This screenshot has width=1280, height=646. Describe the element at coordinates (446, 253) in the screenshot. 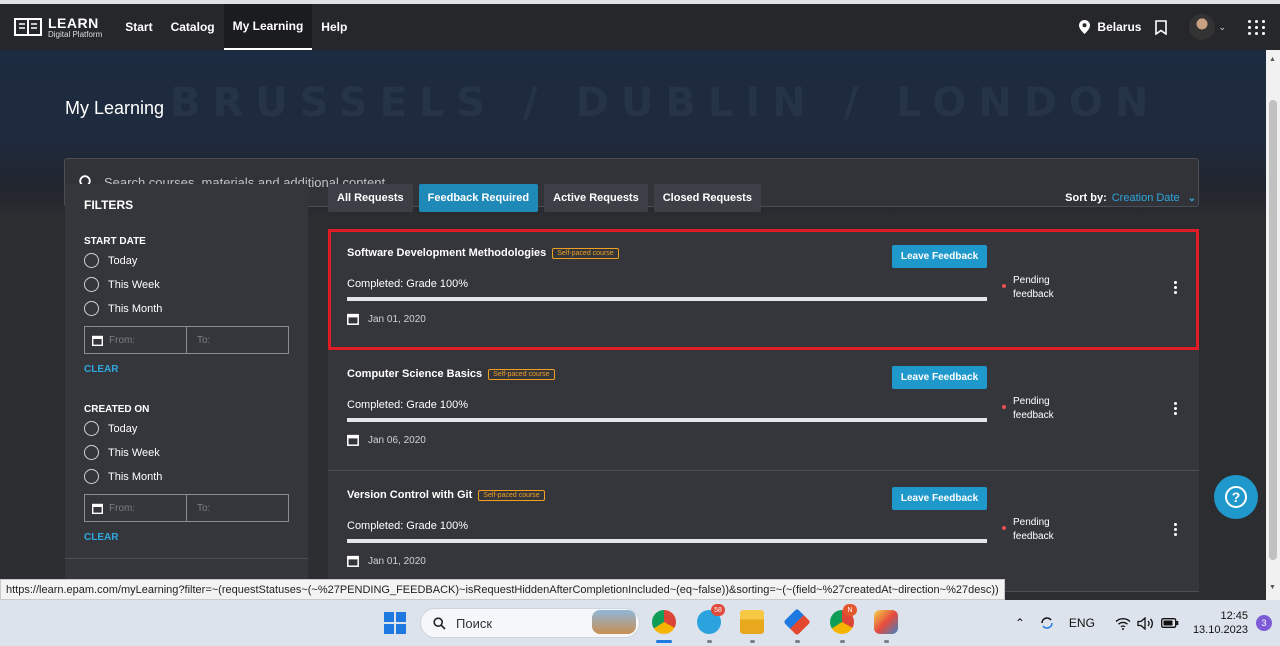

I see `course-title: Software Development Methodologies` at that location.